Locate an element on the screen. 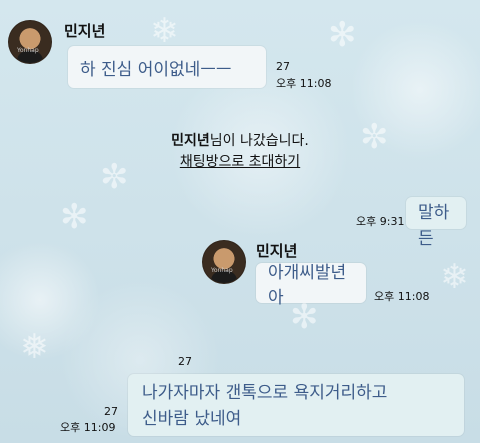 This screenshot has height=443, width=480. outgoing-message-bubble: 말하든 is located at coordinates (436, 223).